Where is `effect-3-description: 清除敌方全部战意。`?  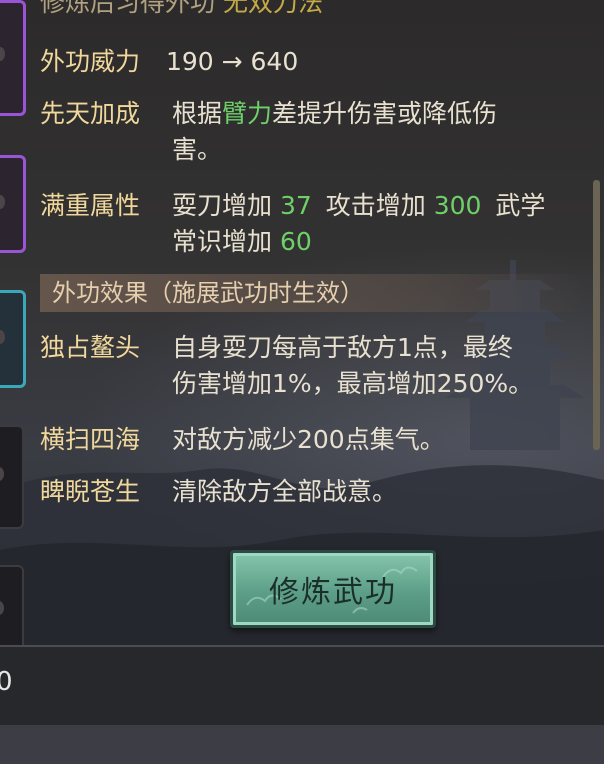
effect-3-description: 清除敌方全部战意。 is located at coordinates (382, 492).